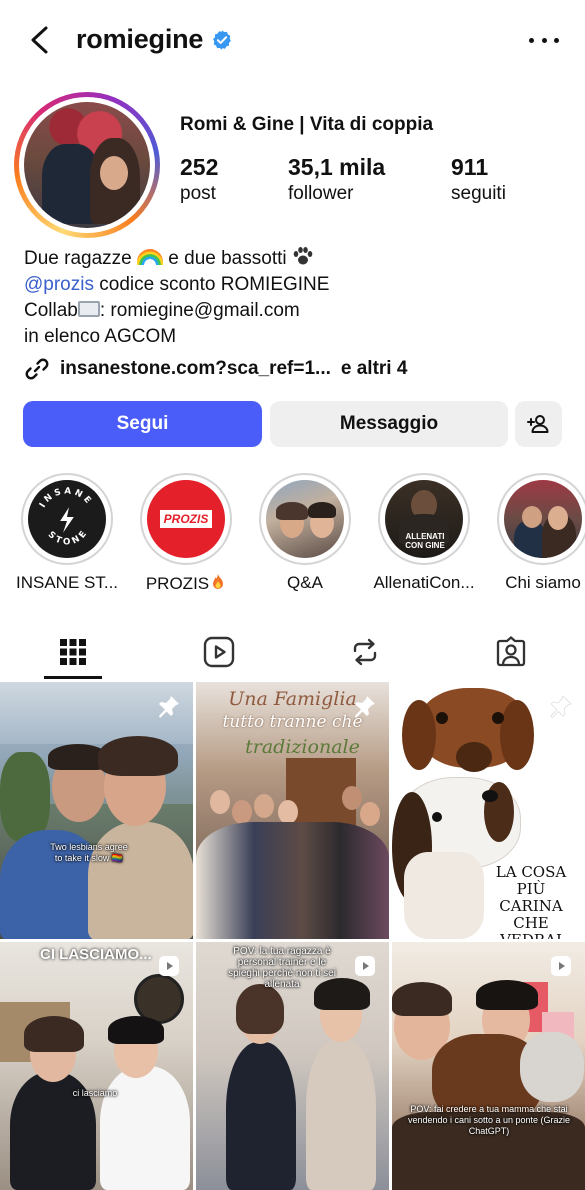  Describe the element at coordinates (389, 424) in the screenshot. I see `message-button: Messaggio` at that location.